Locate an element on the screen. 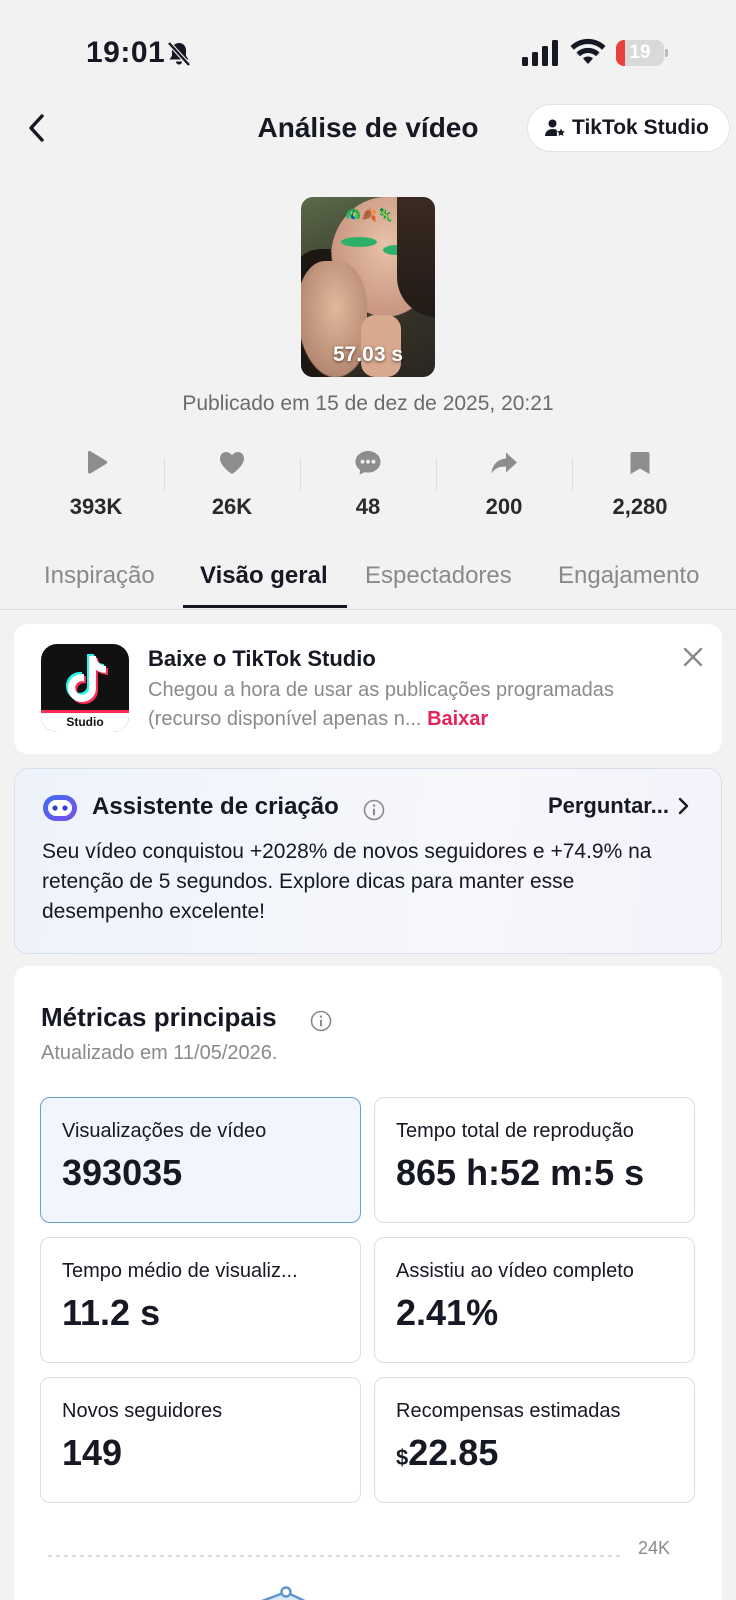 This screenshot has height=1600, width=736. tab-inspiracao: Inspiração is located at coordinates (99, 576).